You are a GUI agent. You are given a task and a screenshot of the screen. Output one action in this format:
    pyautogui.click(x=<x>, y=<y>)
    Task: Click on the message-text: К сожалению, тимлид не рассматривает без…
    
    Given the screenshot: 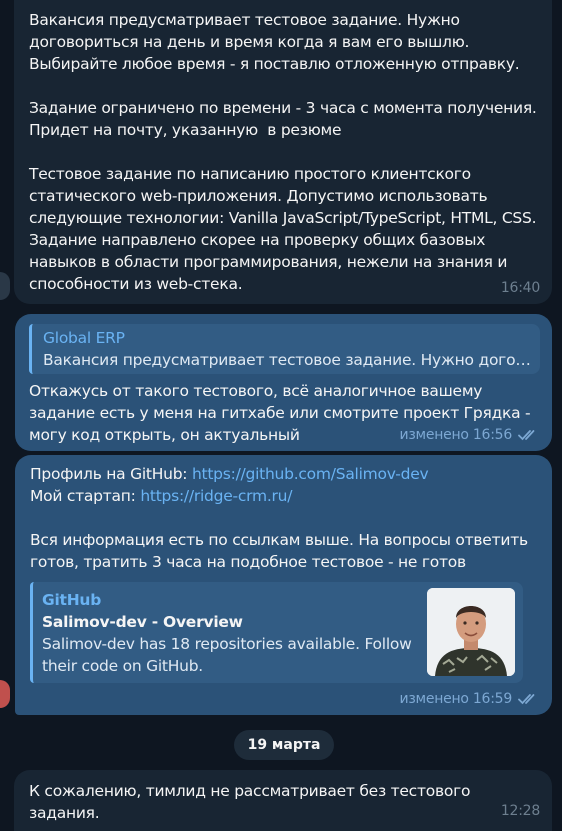 What is the action you would take?
    pyautogui.click(x=252, y=802)
    